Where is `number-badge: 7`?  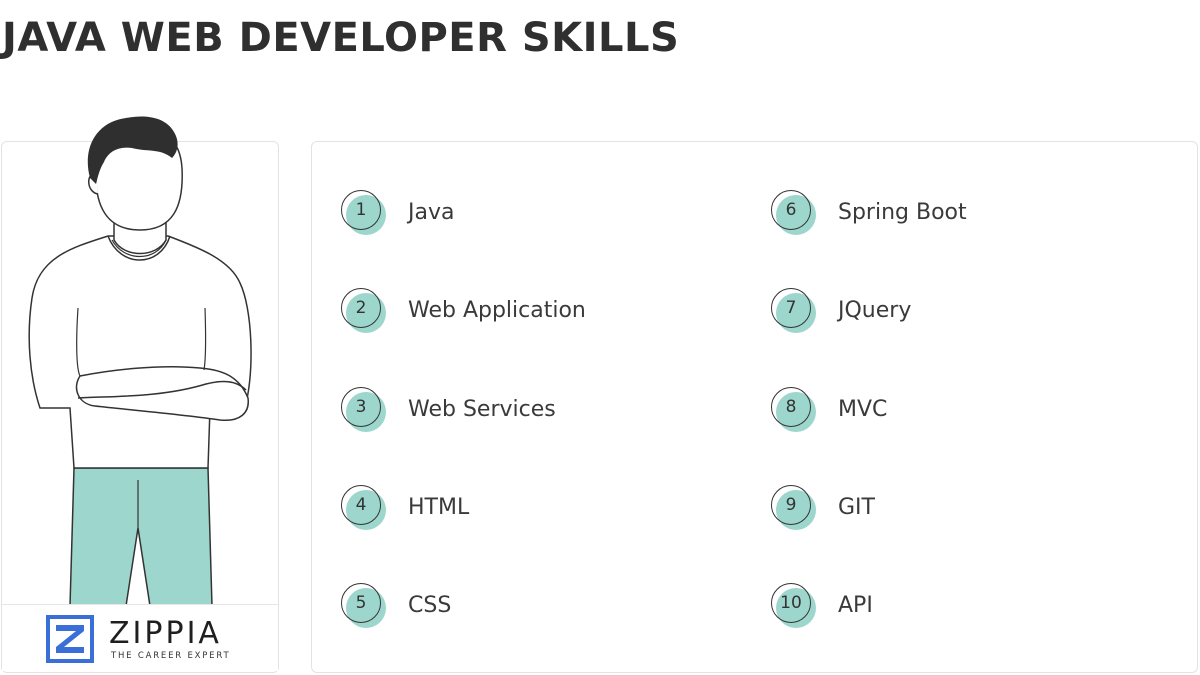
number-badge: 7 is located at coordinates (795, 312).